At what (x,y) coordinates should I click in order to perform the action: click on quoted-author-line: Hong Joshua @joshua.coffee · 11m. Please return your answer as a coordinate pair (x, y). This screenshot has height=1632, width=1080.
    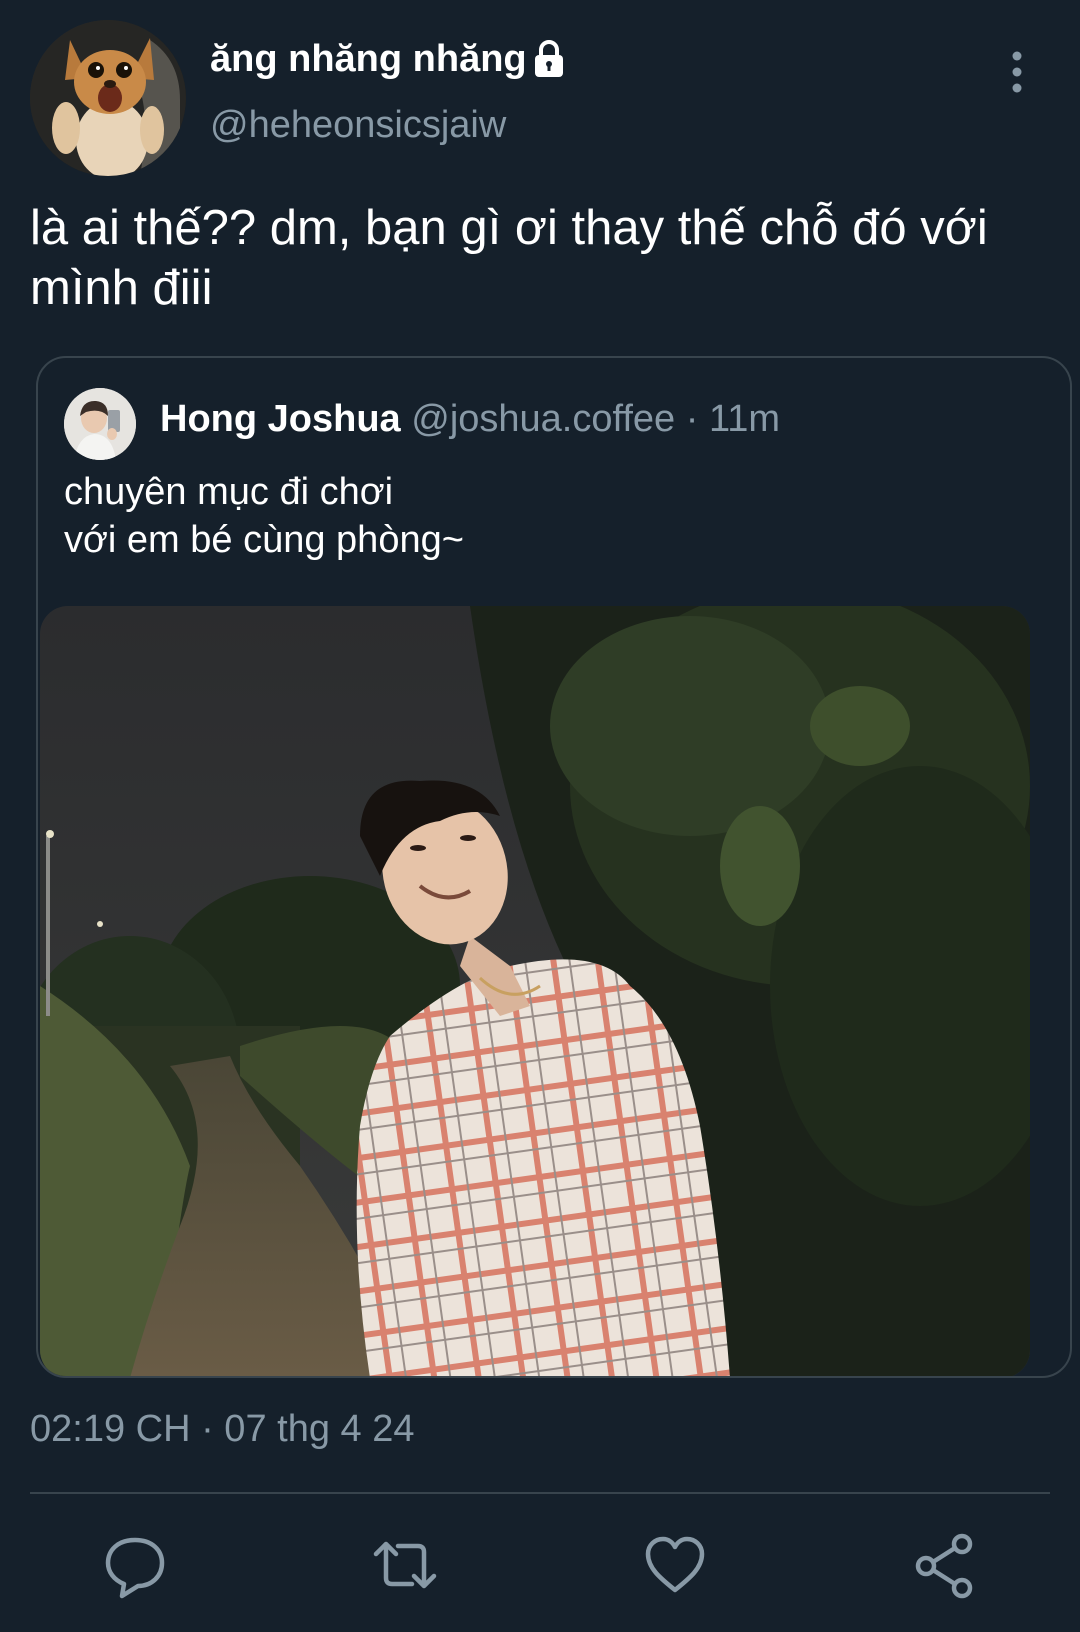
    Looking at the image, I should click on (470, 419).